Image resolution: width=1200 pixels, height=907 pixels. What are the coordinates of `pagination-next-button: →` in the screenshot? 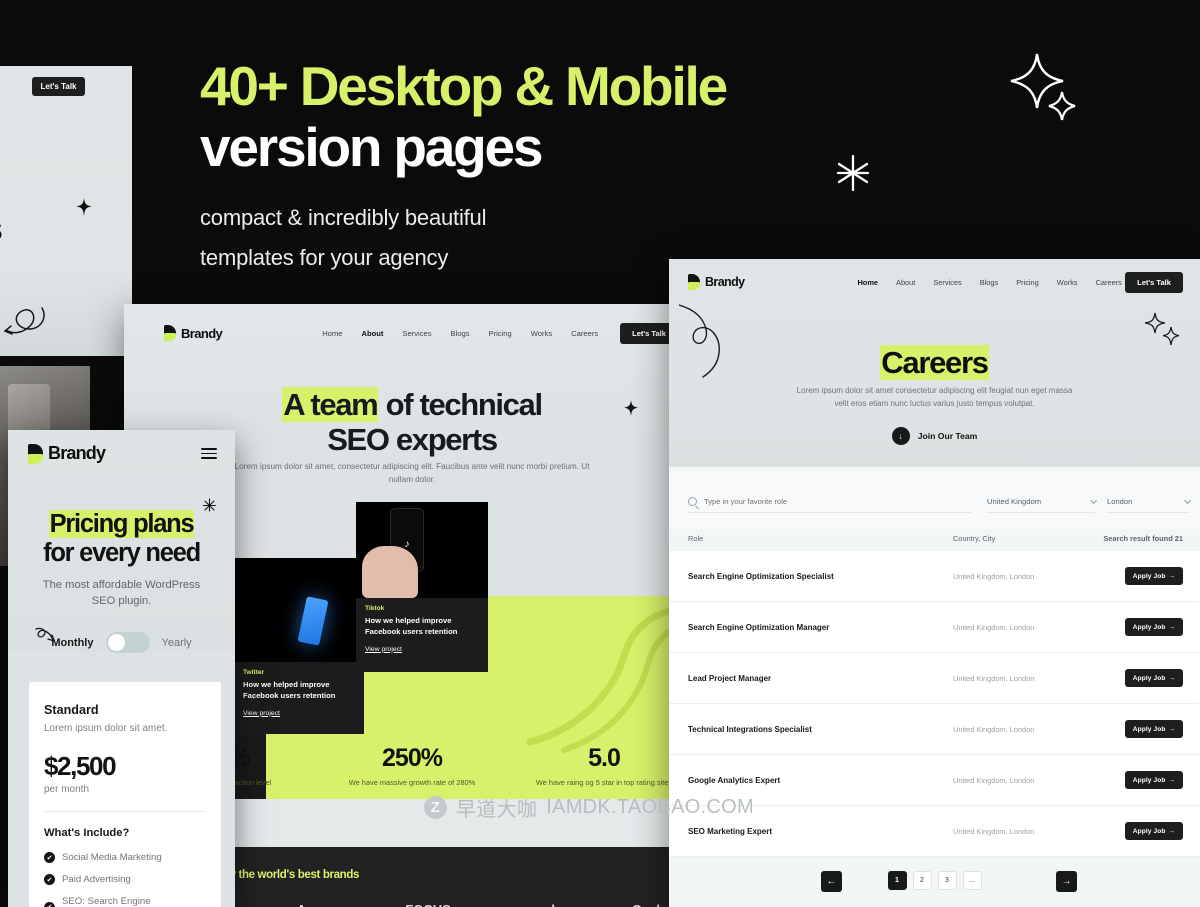 It's located at (1066, 881).